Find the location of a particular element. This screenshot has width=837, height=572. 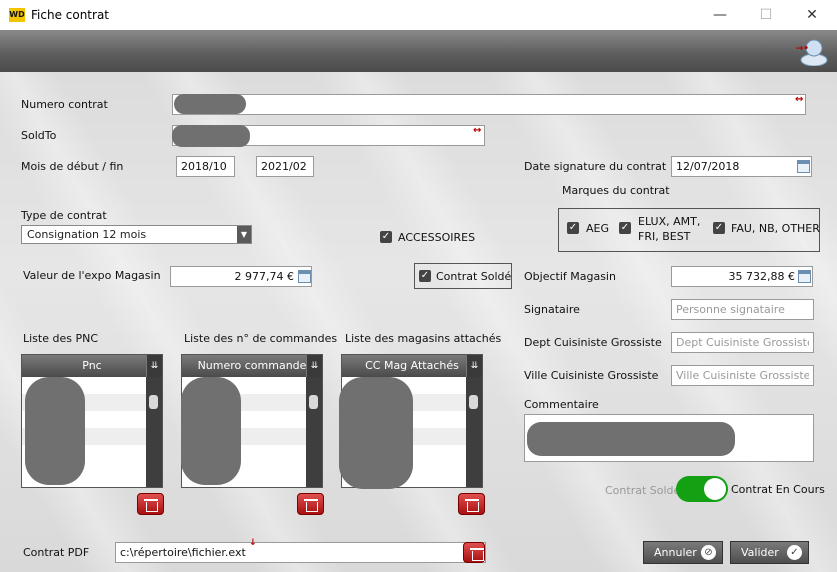

calendar-icon is located at coordinates (803, 166).